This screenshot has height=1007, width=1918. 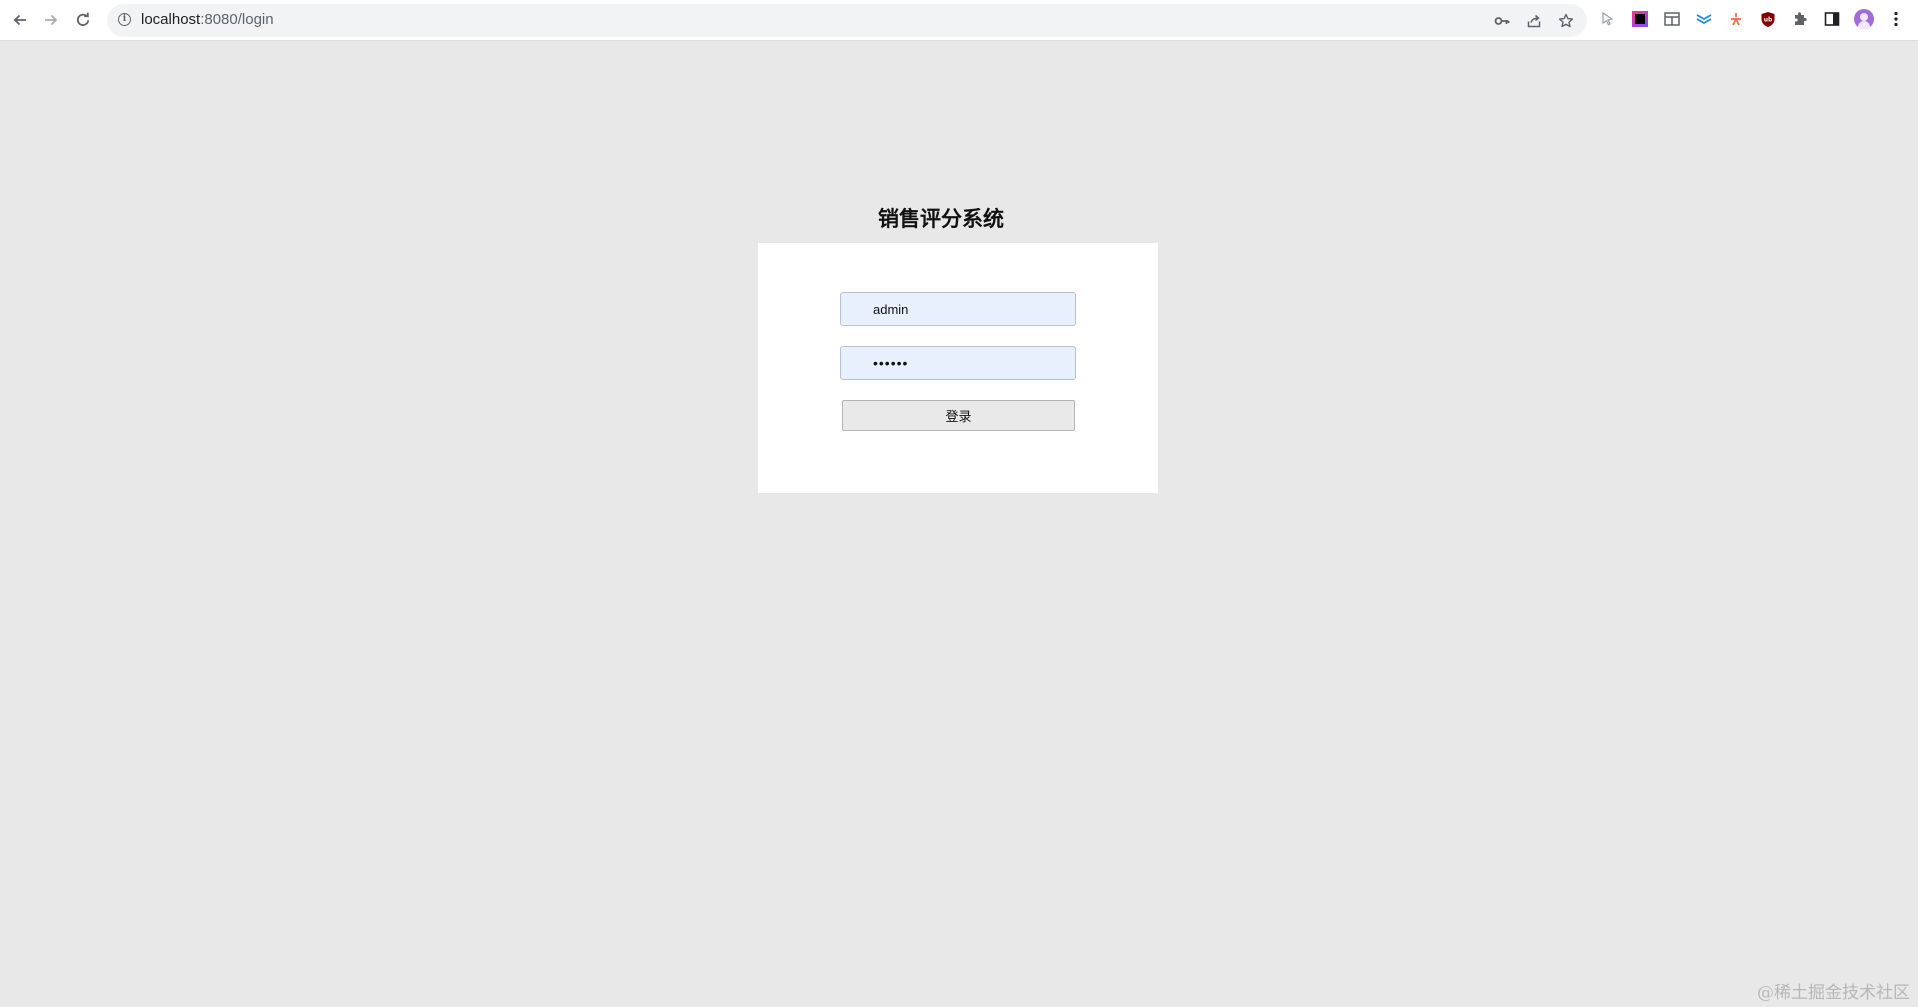 I want to click on forward-arrow-icon, so click(x=51, y=20).